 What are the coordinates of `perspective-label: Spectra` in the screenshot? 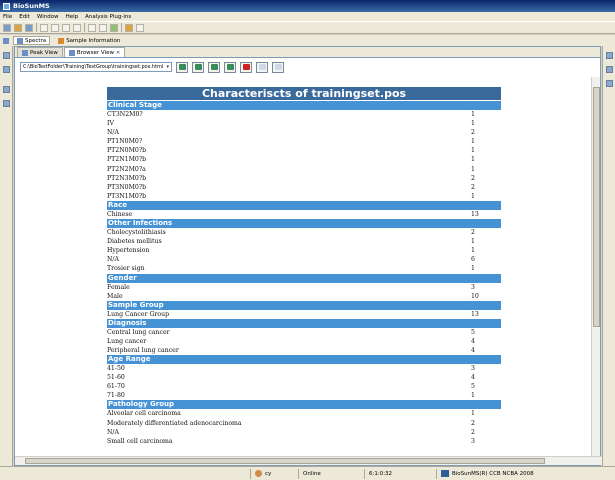 It's located at (36, 40).